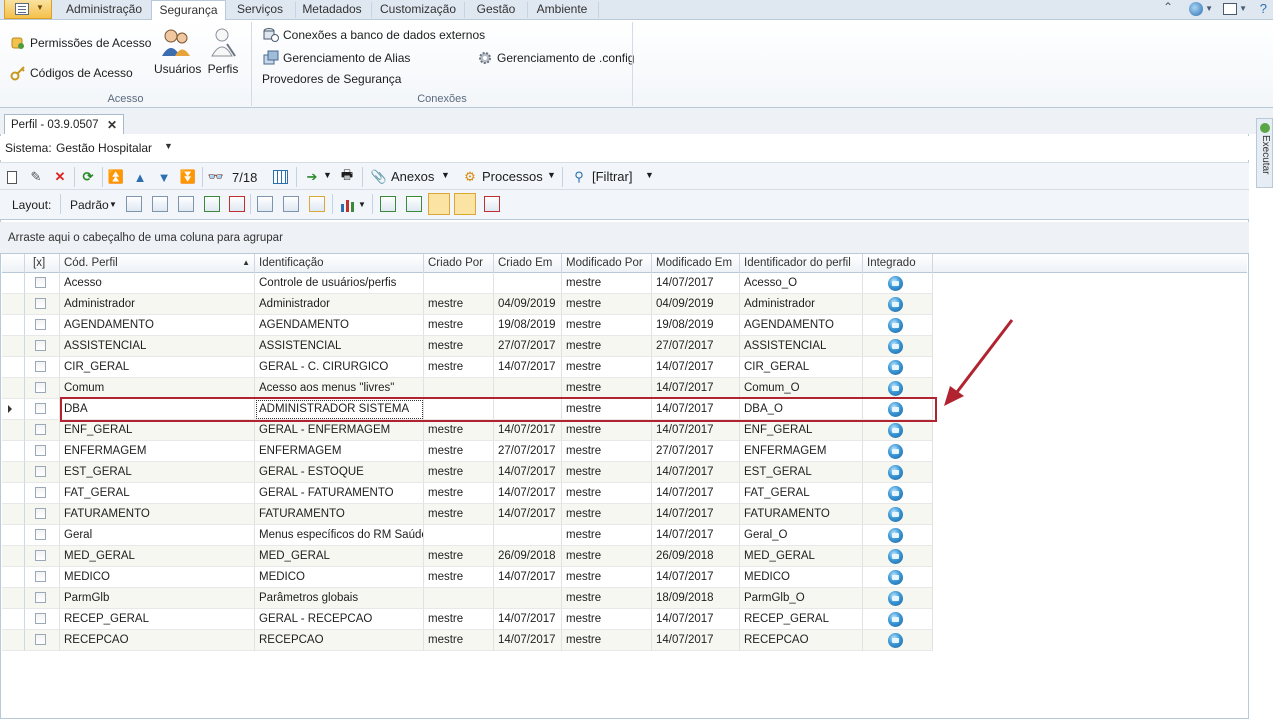 The width and height of the screenshot is (1273, 719). I want to click on layout-grid-button, so click(186, 204).